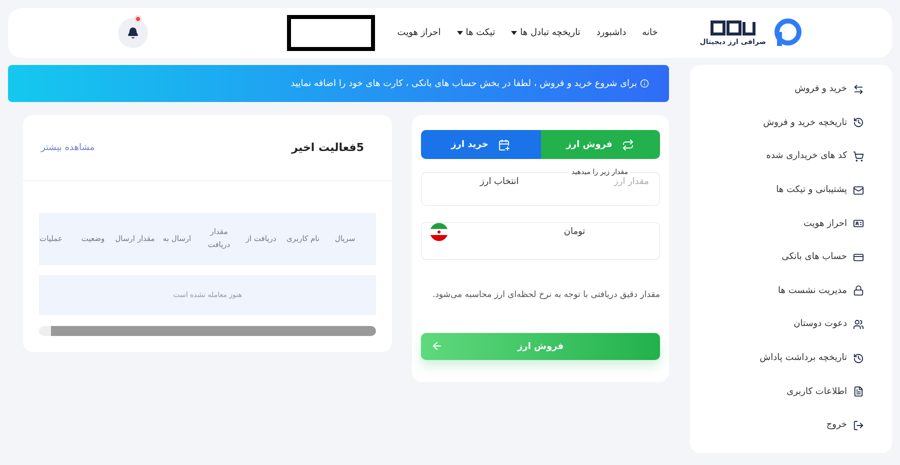 The width and height of the screenshot is (900, 465). What do you see at coordinates (777, 358) in the screenshot?
I see `sidebar-item: تاریخچه برداشت پاداش` at bounding box center [777, 358].